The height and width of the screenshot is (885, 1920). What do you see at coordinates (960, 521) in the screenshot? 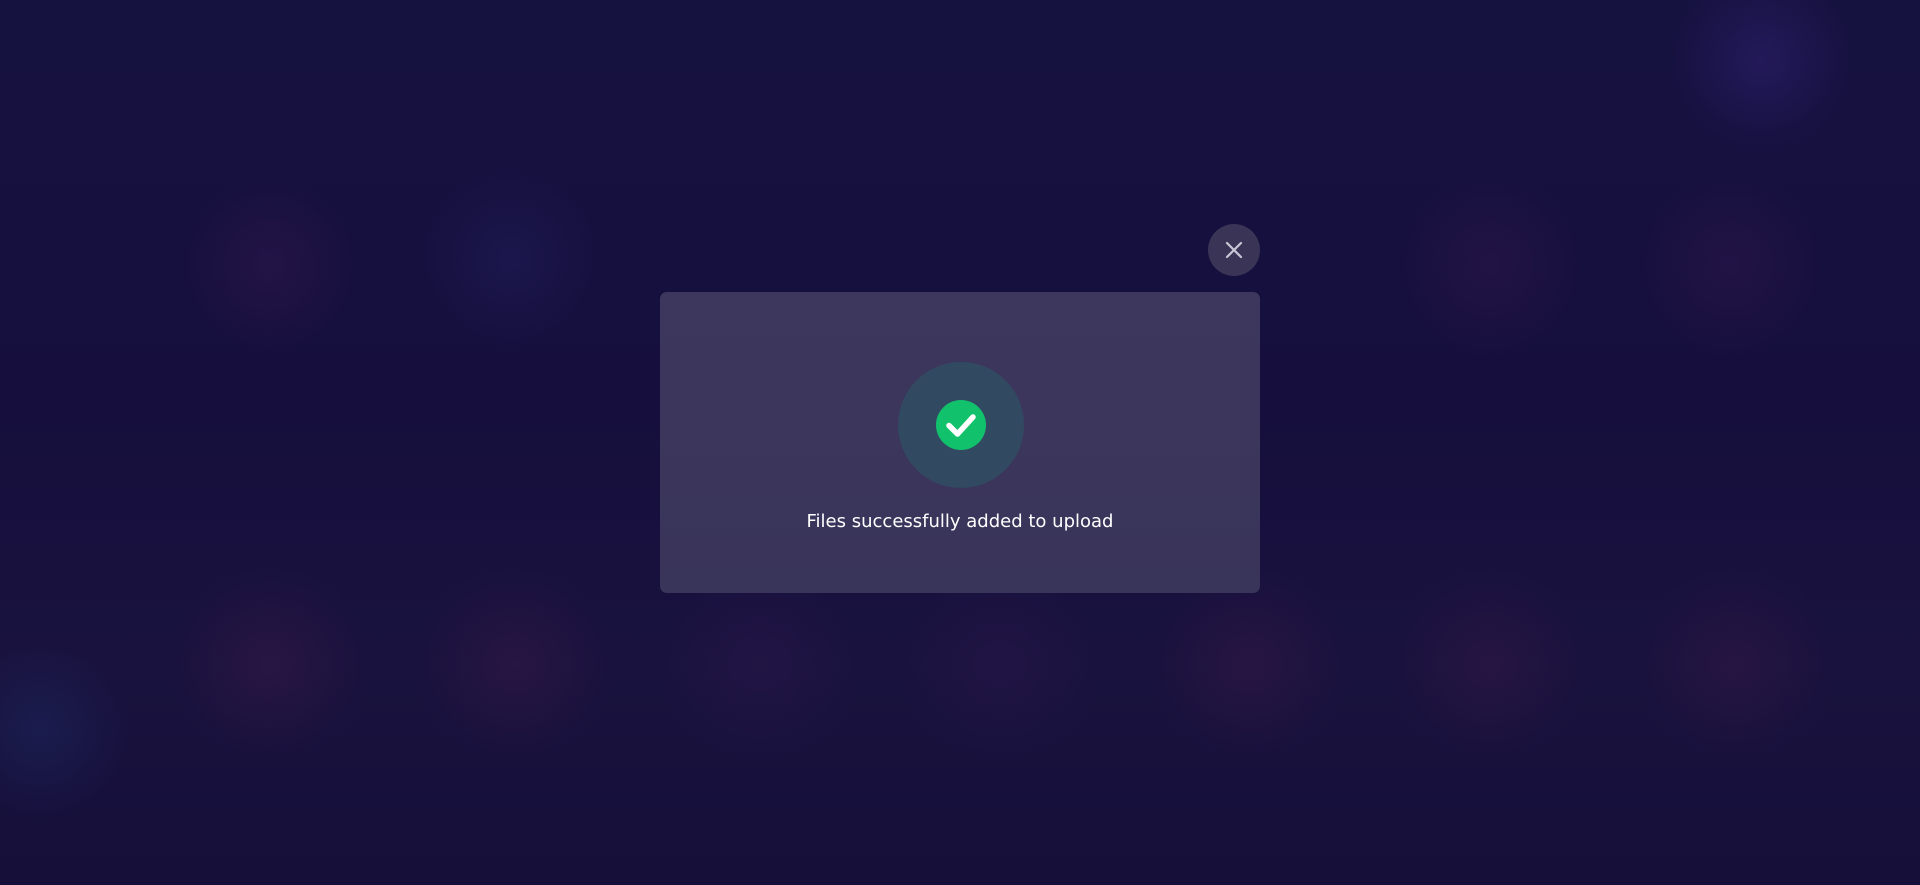
I see `success-message: Files successfully added to upload` at bounding box center [960, 521].